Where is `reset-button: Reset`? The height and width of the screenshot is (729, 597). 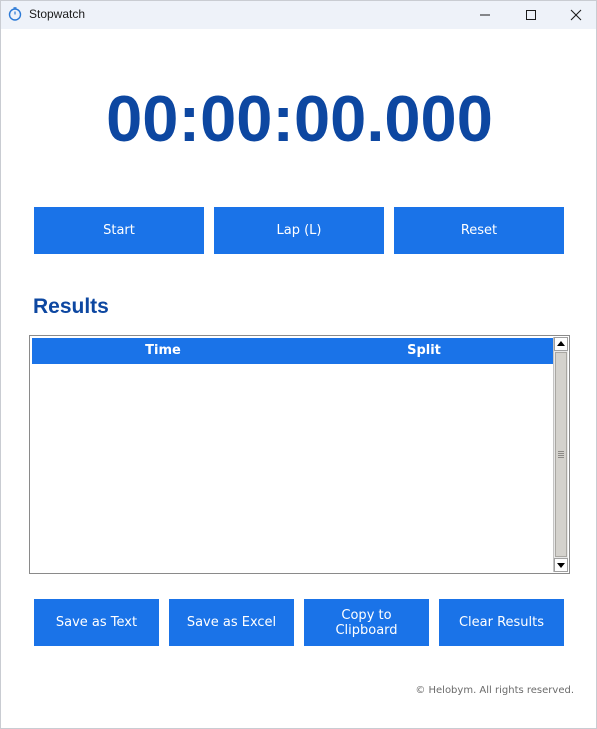 reset-button: Reset is located at coordinates (479, 230).